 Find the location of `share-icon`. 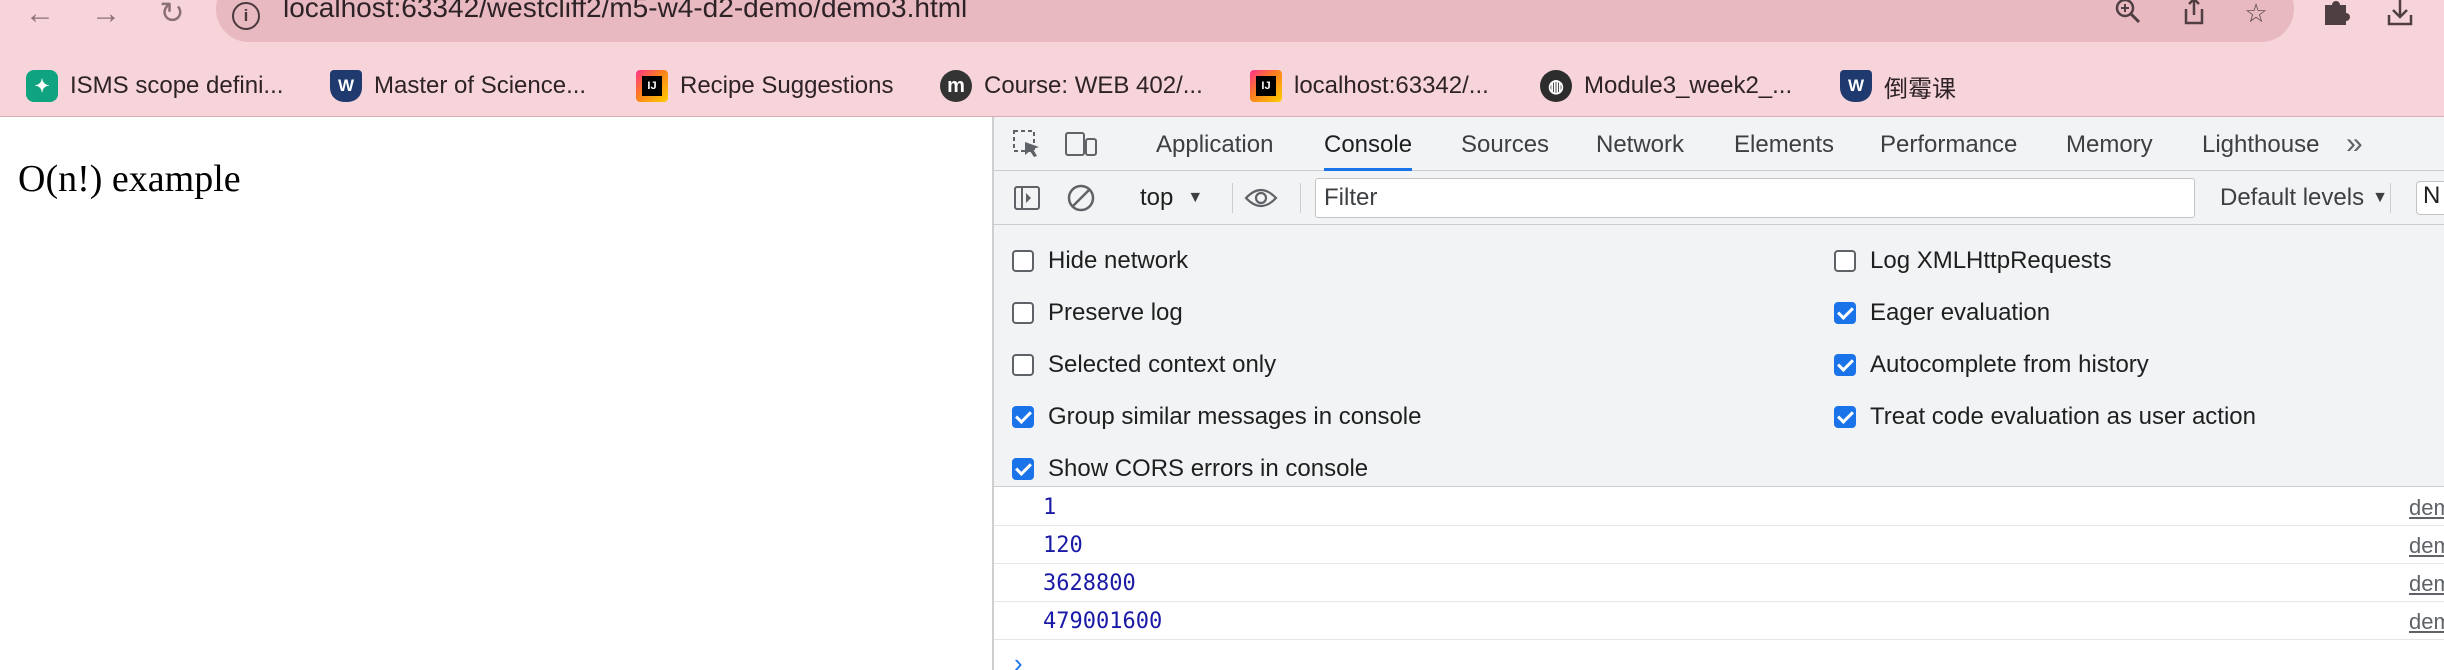

share-icon is located at coordinates (2194, 13).